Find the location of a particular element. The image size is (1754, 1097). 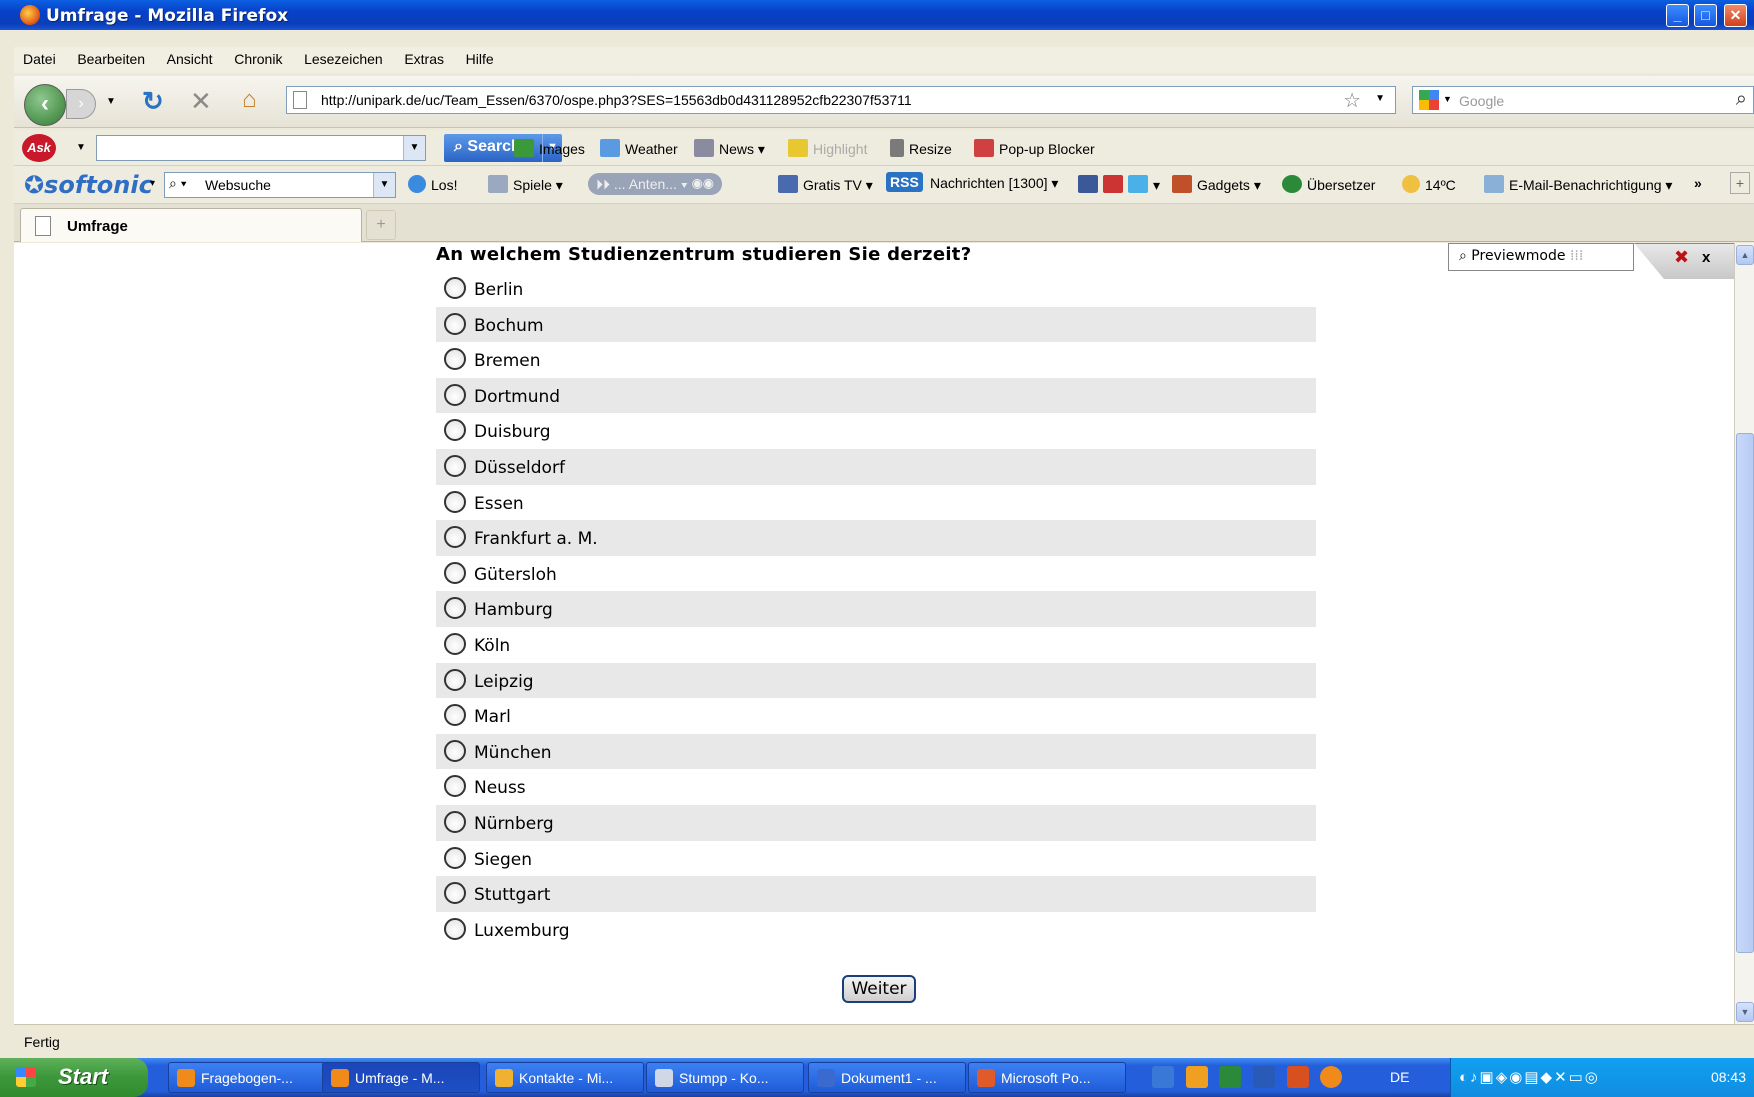

history-dropdown-icon: ▼ is located at coordinates (111, 101).